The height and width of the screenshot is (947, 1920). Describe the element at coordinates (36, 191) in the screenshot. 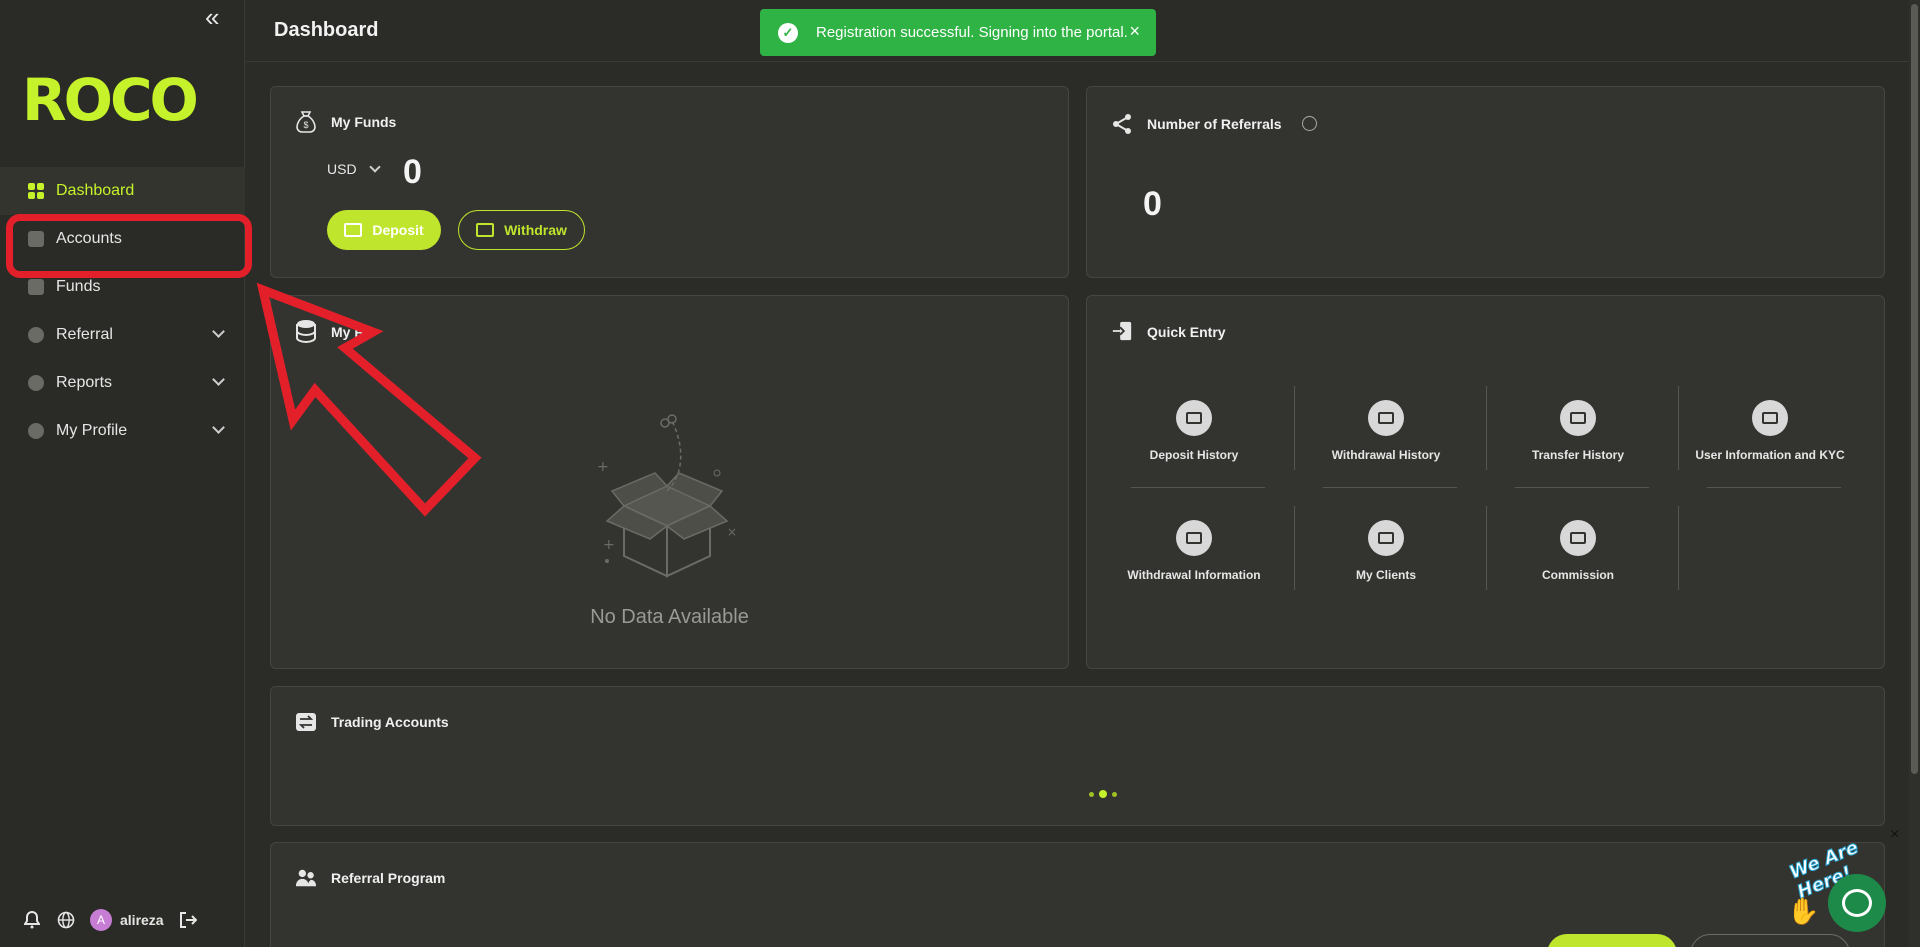

I see `grid-icon` at that location.